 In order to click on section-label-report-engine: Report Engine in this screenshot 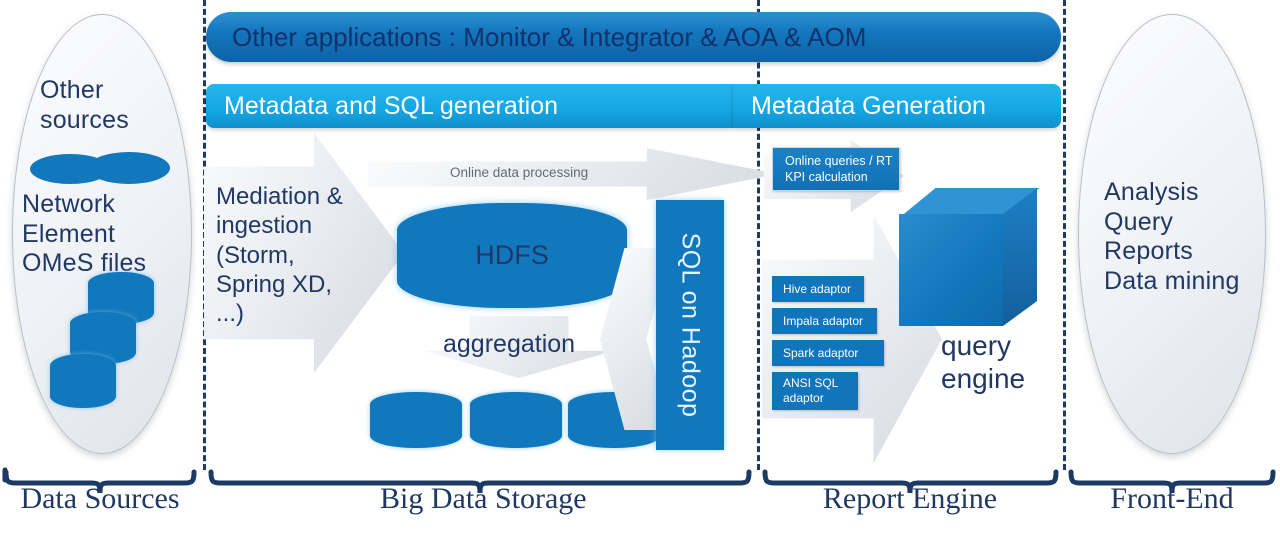, I will do `click(910, 498)`.